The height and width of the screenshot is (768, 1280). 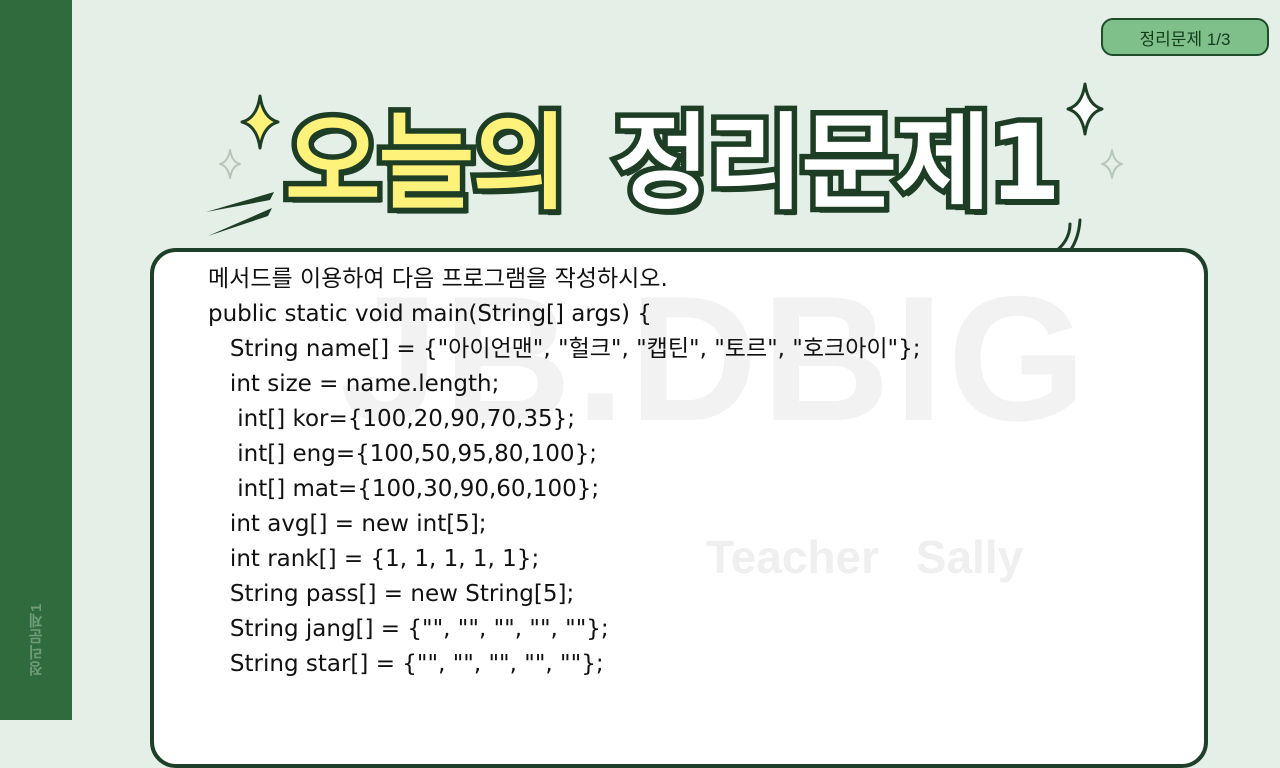 I want to click on code-line: String pass[] = new String[5];, so click(x=391, y=594).